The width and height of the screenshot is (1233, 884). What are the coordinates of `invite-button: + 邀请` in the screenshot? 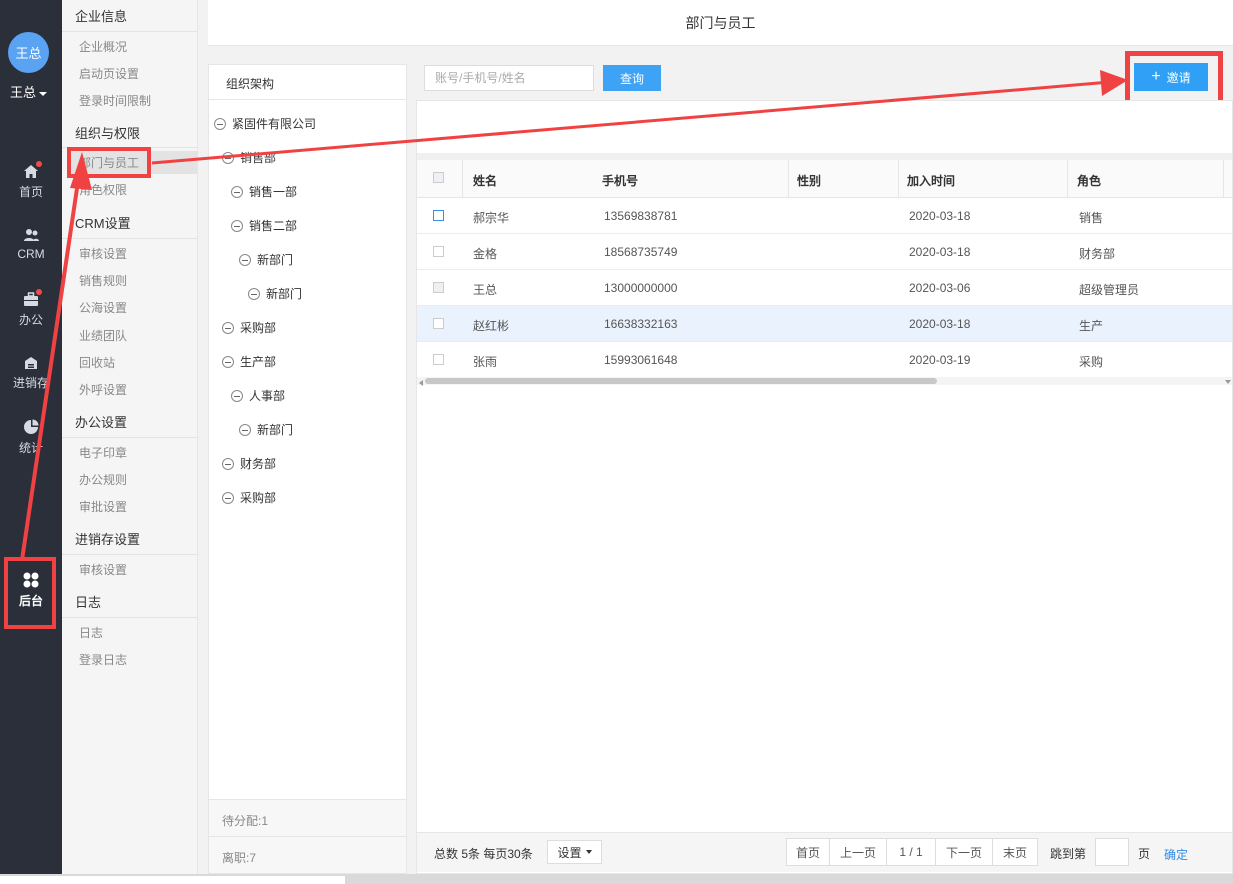 It's located at (1171, 77).